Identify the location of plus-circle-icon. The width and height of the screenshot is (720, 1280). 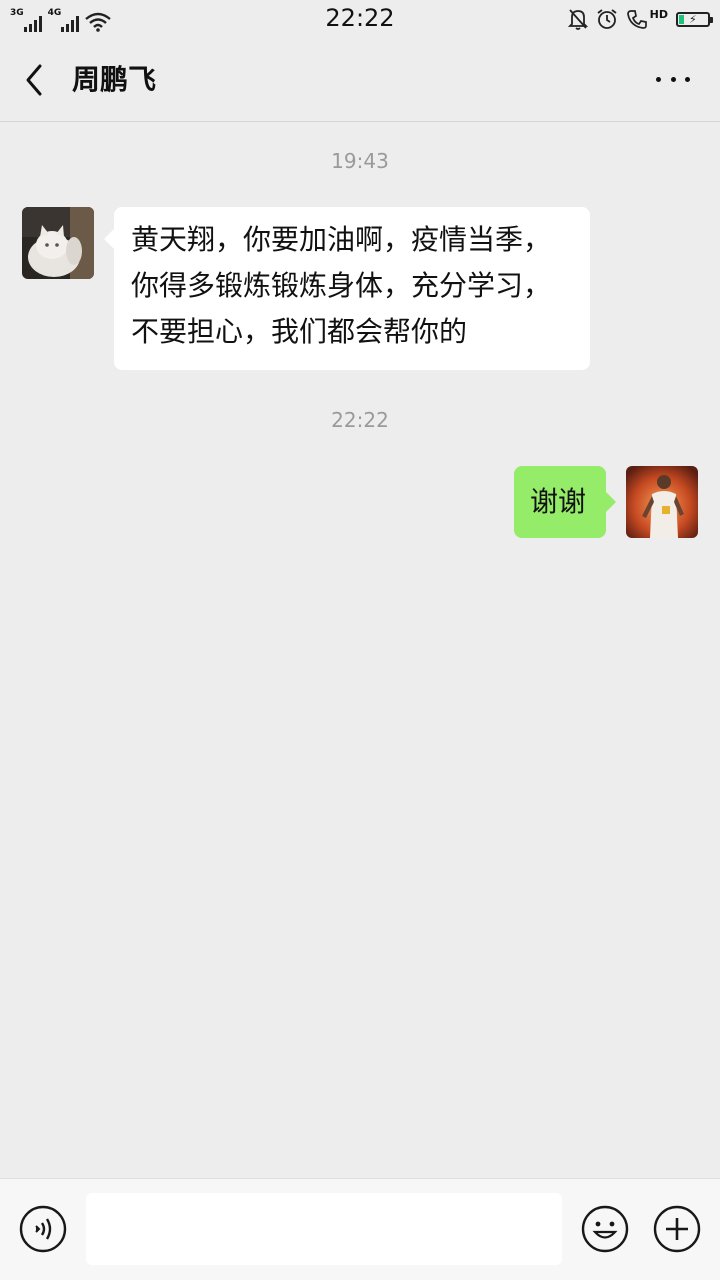
(677, 1229).